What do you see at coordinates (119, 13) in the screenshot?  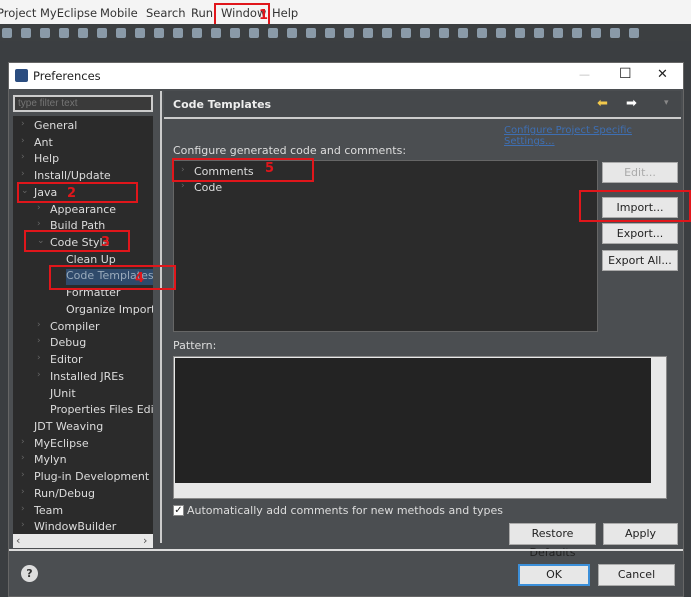 I see `menu-mobile: Mobile` at bounding box center [119, 13].